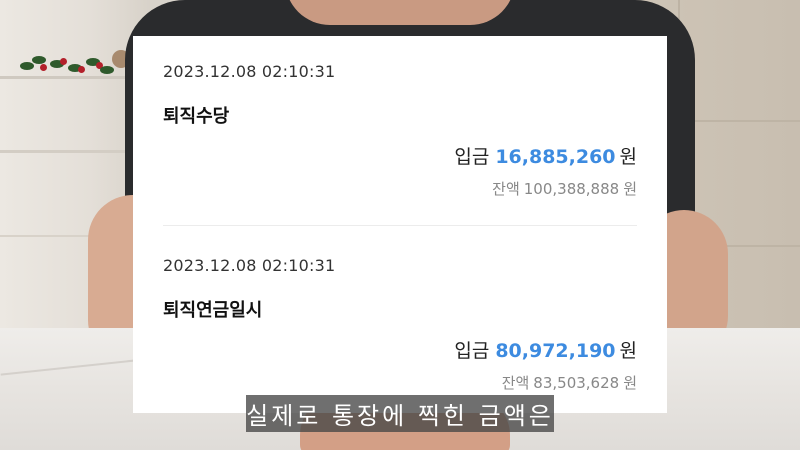  I want to click on deposit-amount: 80,972,190, so click(555, 351).